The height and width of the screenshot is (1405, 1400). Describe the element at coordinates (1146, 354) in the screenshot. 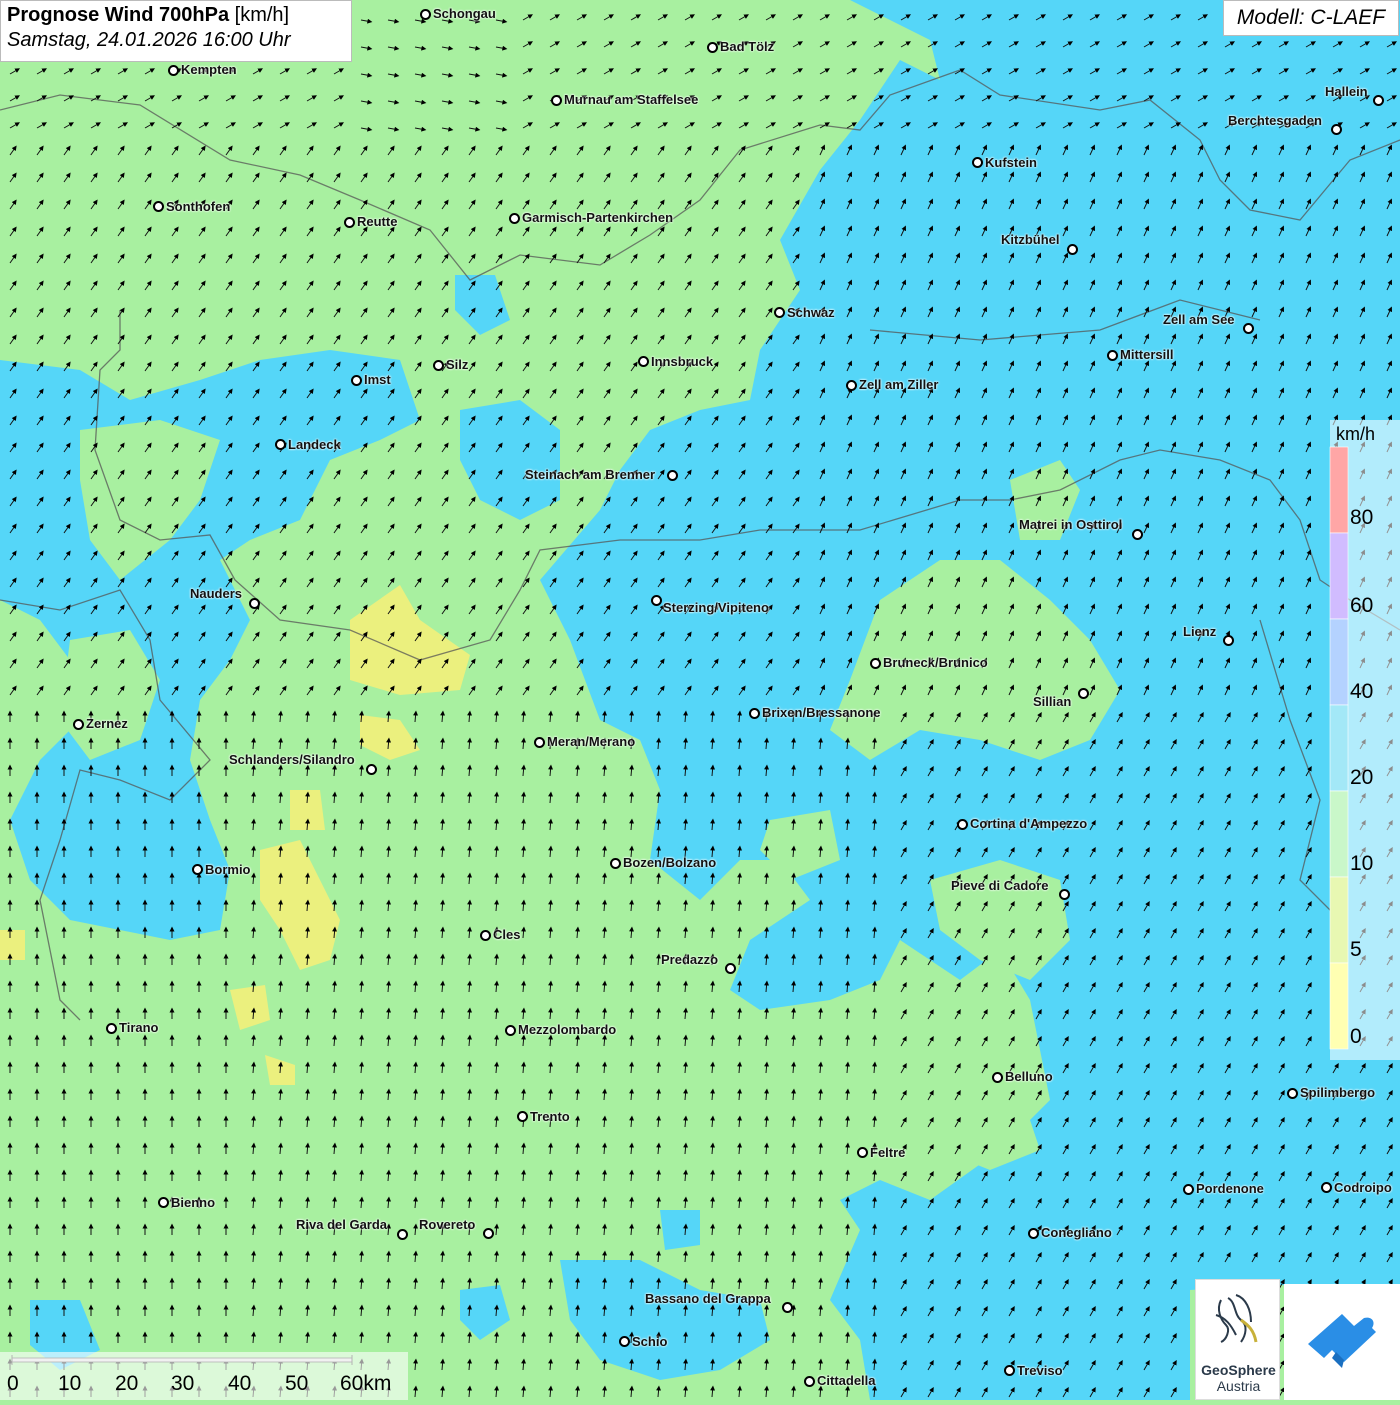

I see `city-label: Mittersill` at that location.